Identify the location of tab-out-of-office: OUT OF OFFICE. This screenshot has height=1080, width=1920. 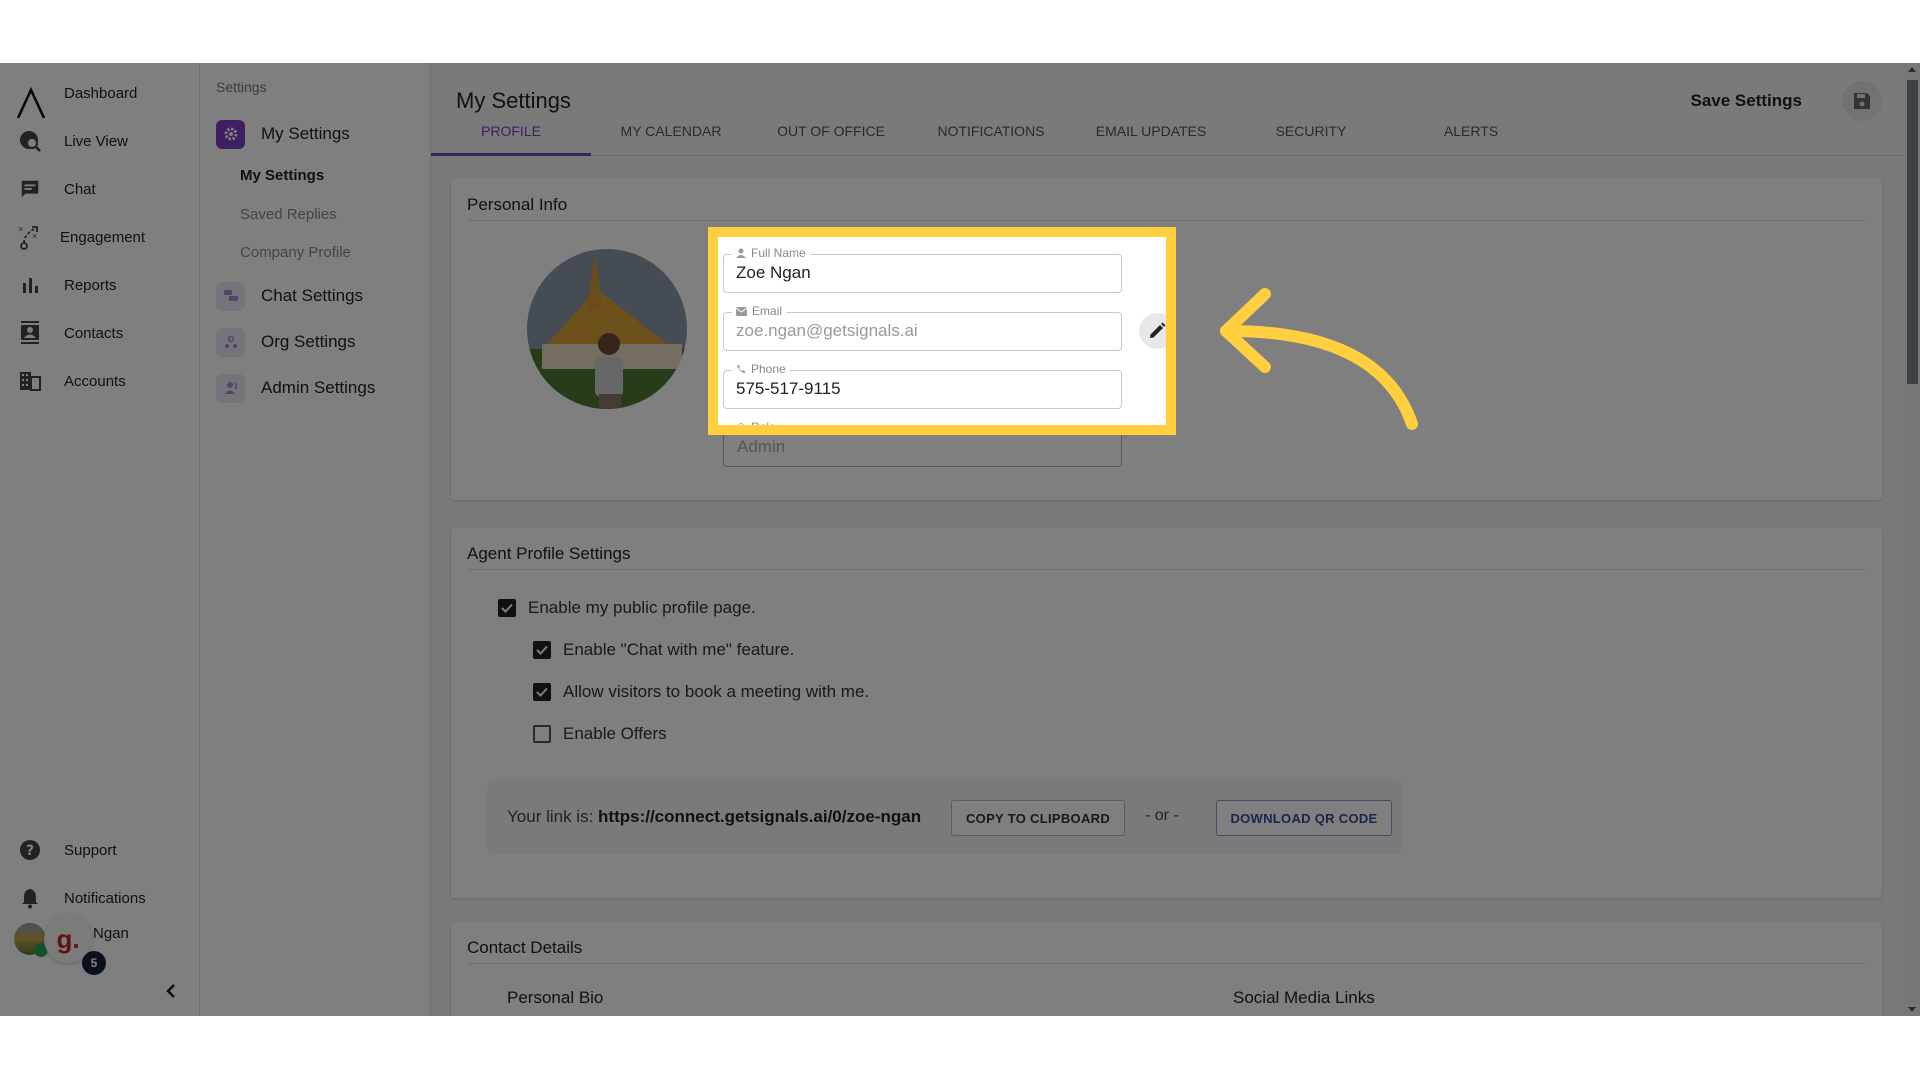
(831, 136).